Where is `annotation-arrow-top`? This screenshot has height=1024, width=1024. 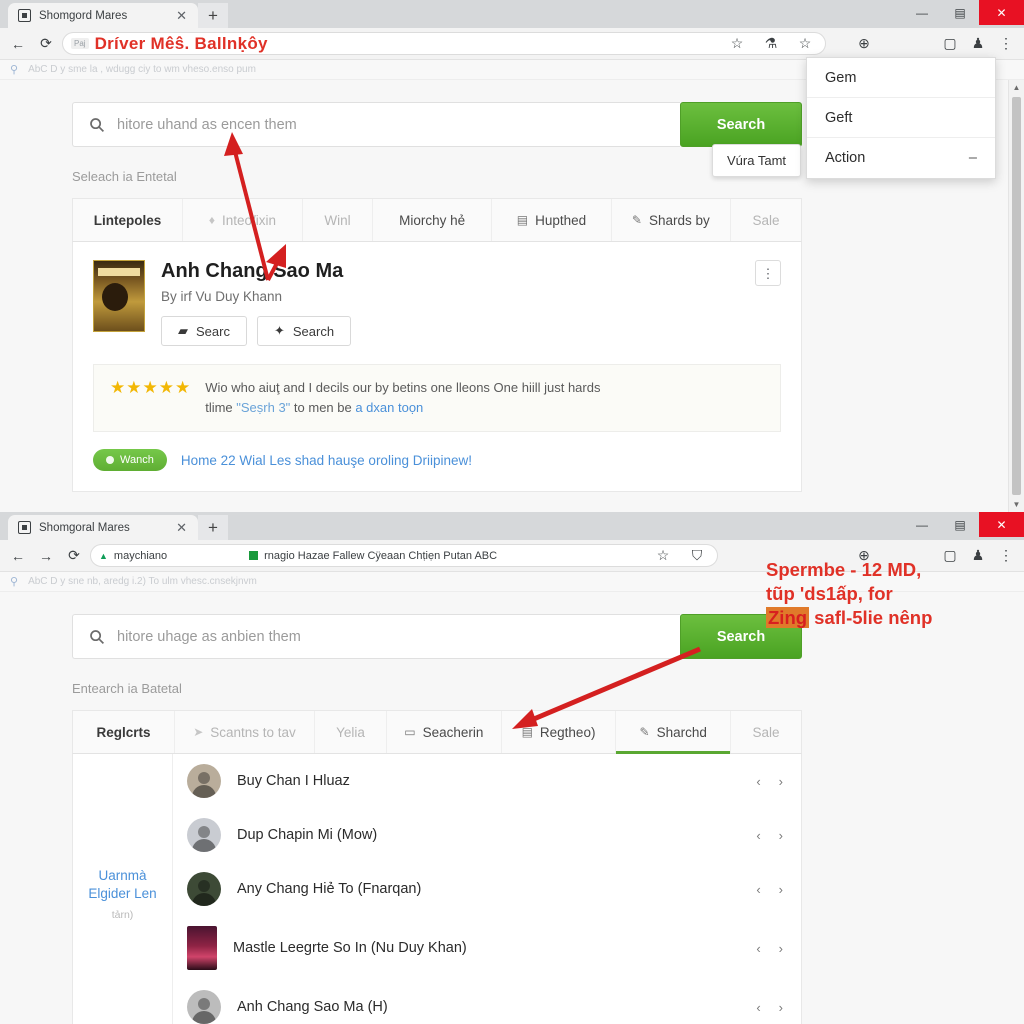
annotation-arrow-top is located at coordinates (255, 206).